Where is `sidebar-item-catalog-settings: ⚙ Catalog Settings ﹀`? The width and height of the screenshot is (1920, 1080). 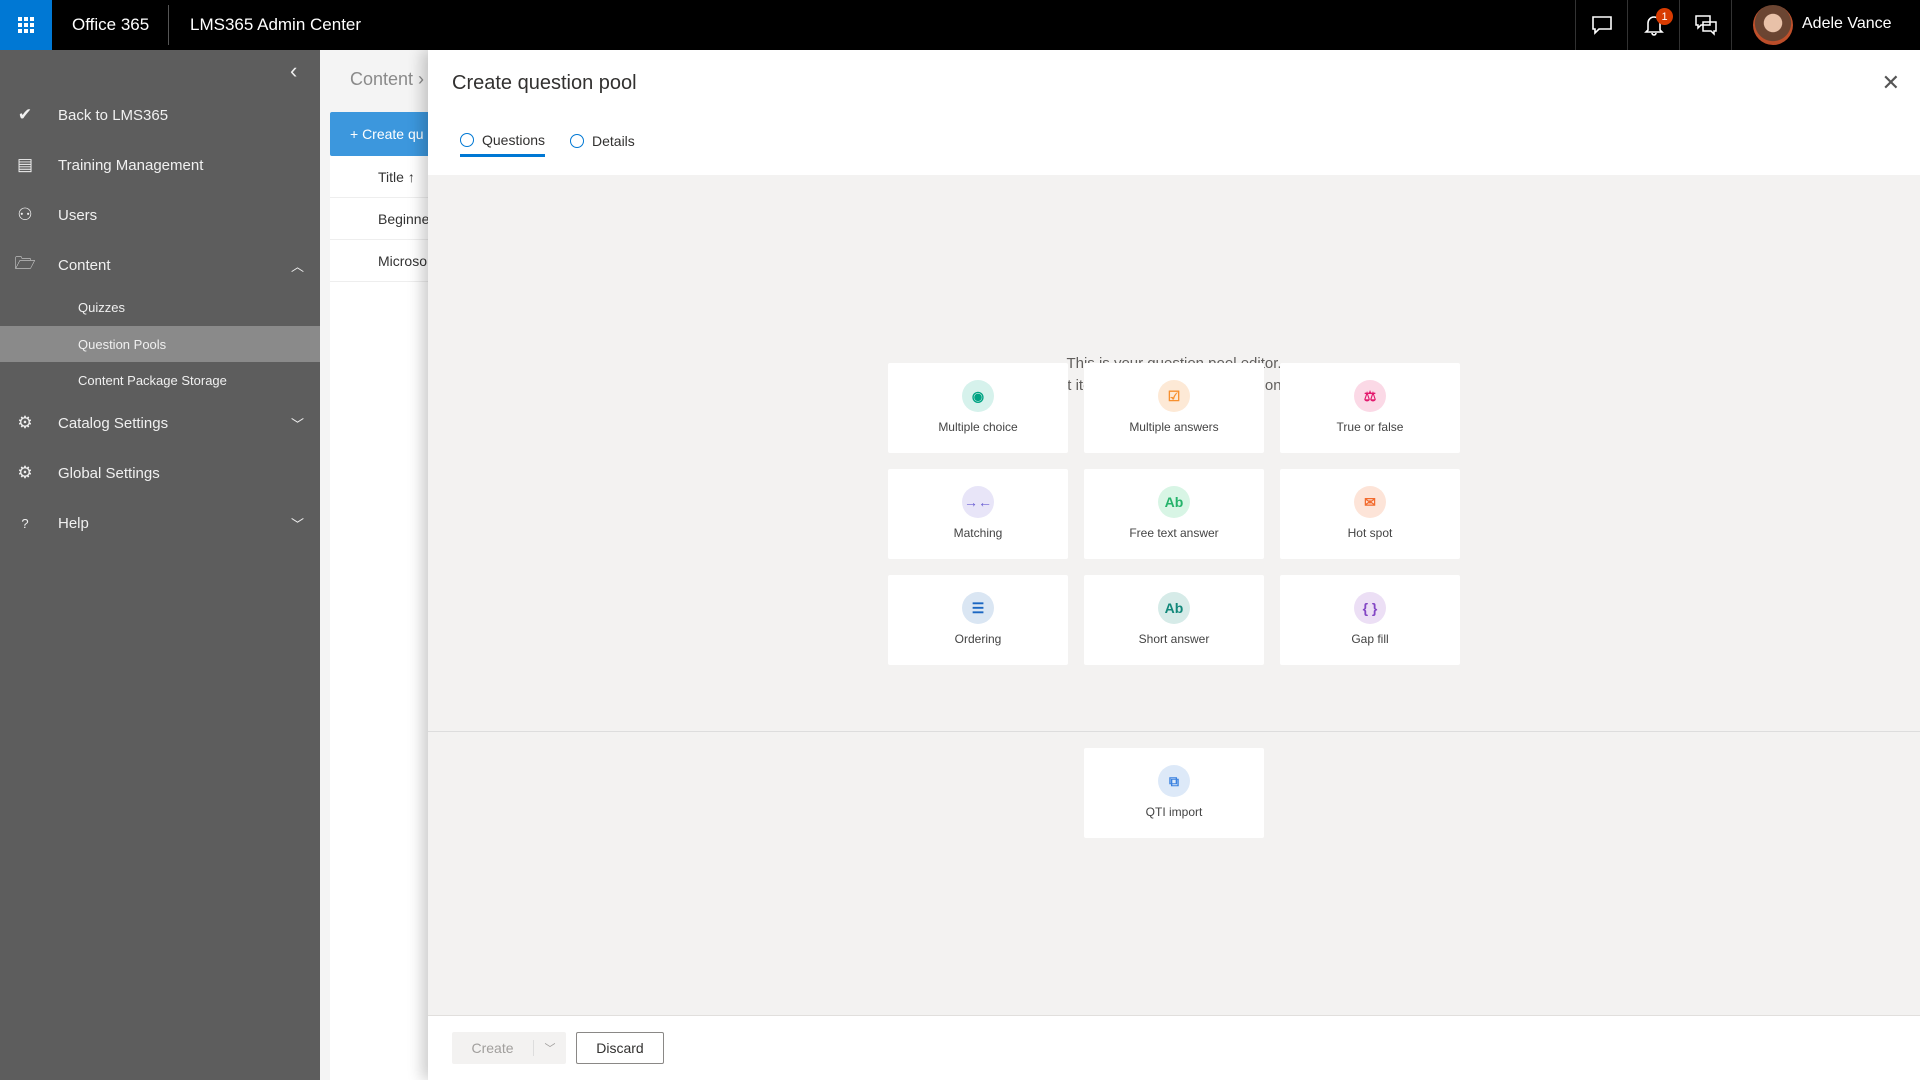
sidebar-item-catalog-settings: ⚙ Catalog Settings ﹀ is located at coordinates (160, 423).